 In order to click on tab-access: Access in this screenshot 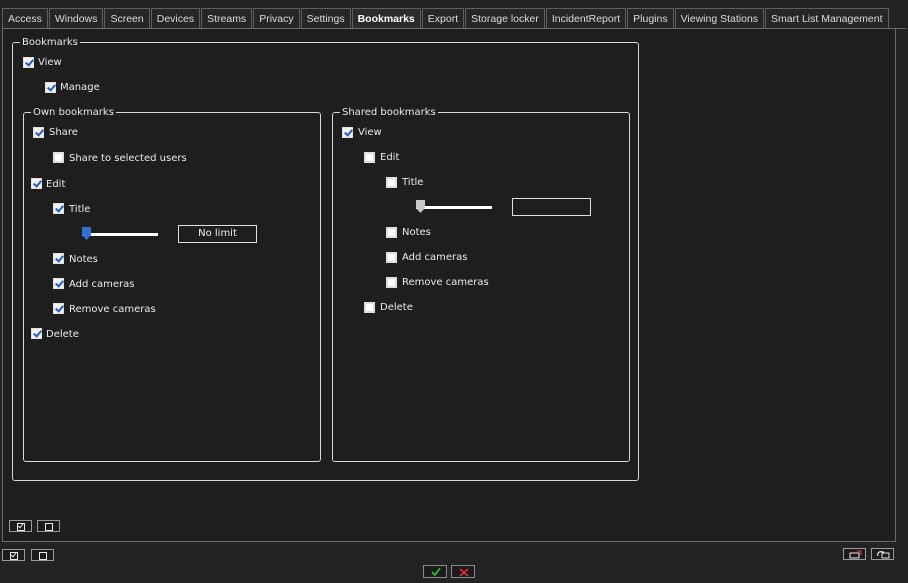, I will do `click(25, 18)`.